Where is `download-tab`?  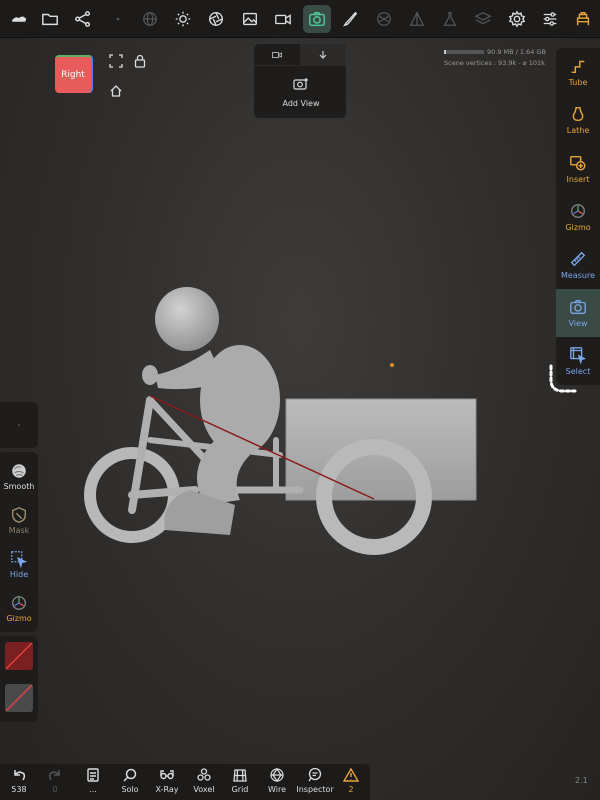 download-tab is located at coordinates (323, 54).